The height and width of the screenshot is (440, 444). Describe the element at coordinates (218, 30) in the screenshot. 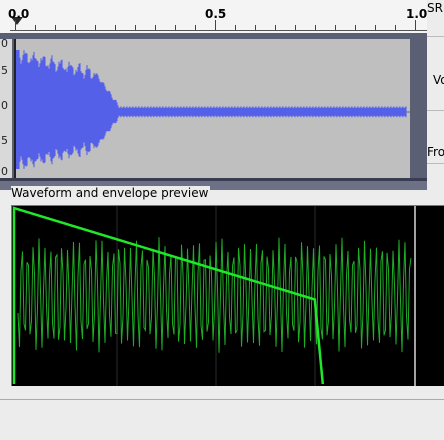

I see `ruler-baseline` at that location.